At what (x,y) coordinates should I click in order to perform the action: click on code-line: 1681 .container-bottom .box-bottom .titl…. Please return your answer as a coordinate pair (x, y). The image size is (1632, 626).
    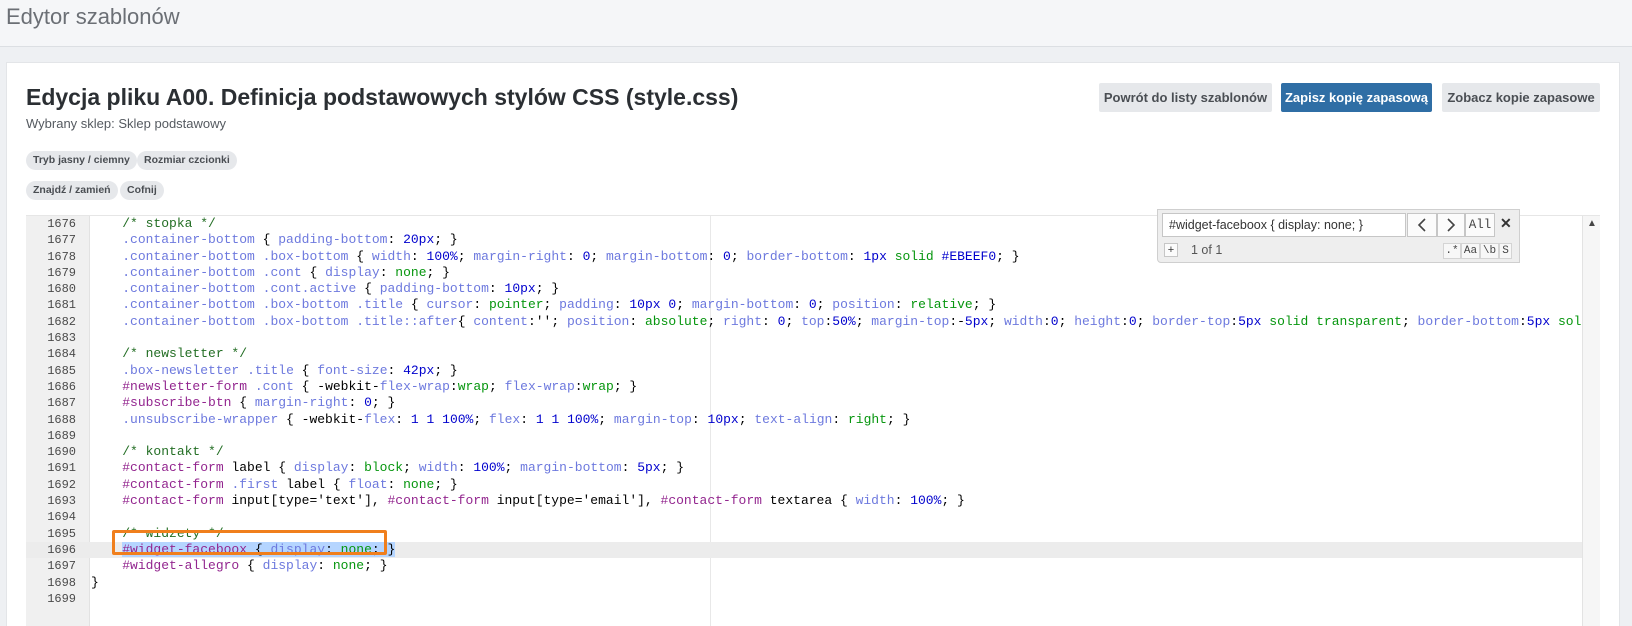
    Looking at the image, I should click on (804, 305).